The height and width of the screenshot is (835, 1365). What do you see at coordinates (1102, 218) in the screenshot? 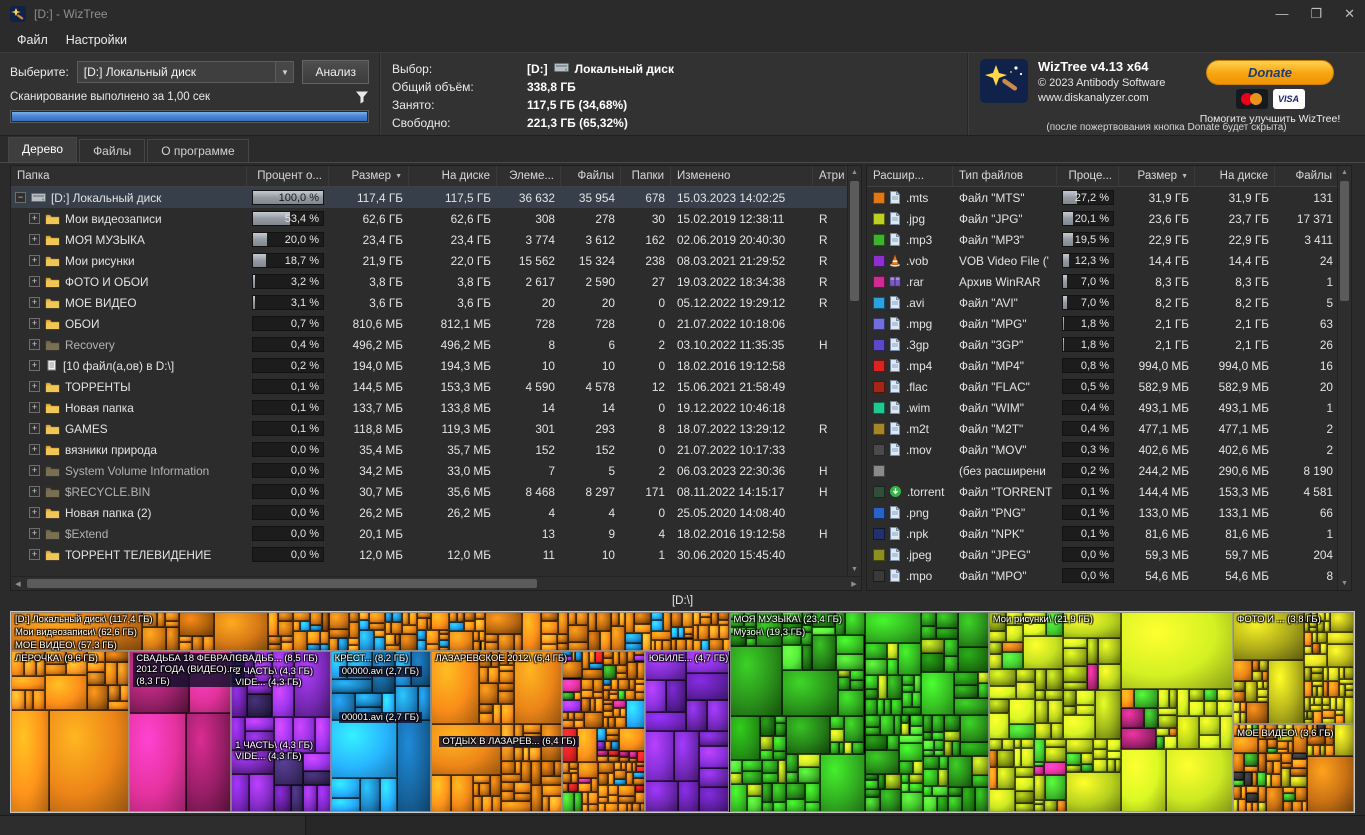
I see `extension-row: .jpg Файл "JPG" 20,1 % 23,6 ГБ 23,7 ГБ 17 371` at bounding box center [1102, 218].